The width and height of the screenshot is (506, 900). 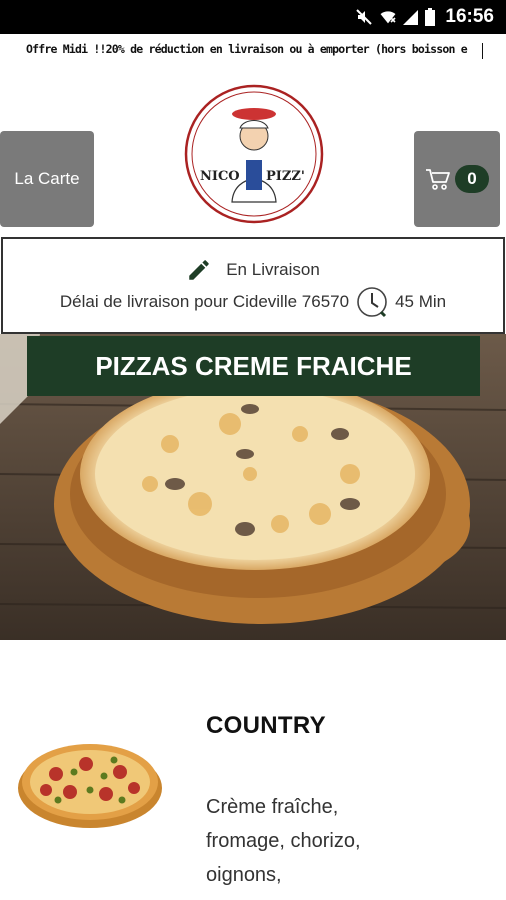 What do you see at coordinates (472, 179) in the screenshot?
I see `cart-count-badge: 0` at bounding box center [472, 179].